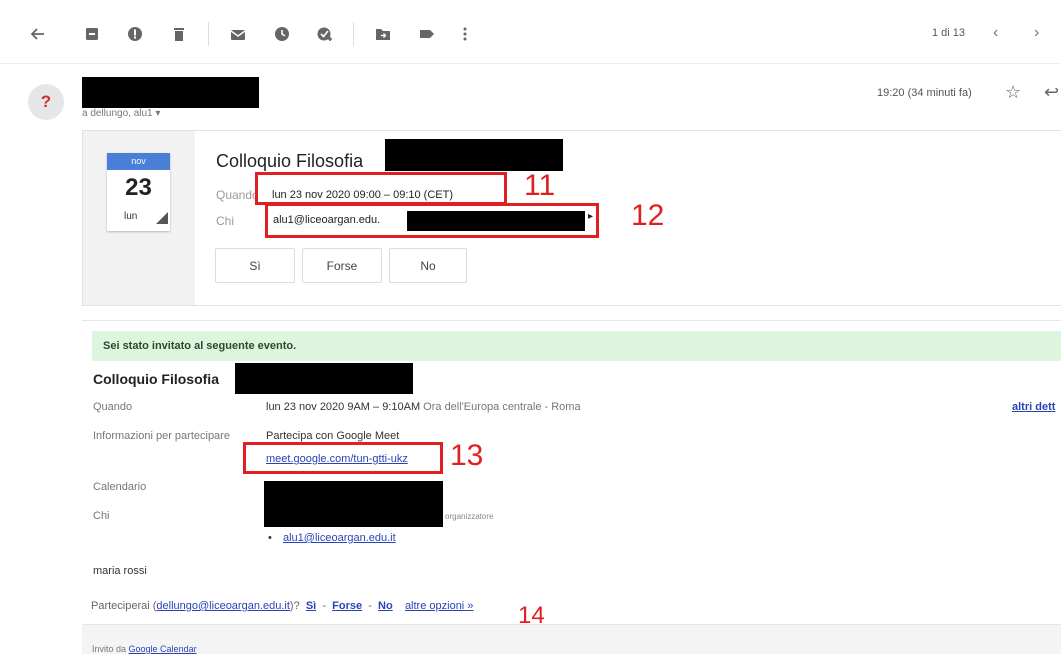  I want to click on invite-banner: Sei stato invitato al seguente evento., so click(576, 346).